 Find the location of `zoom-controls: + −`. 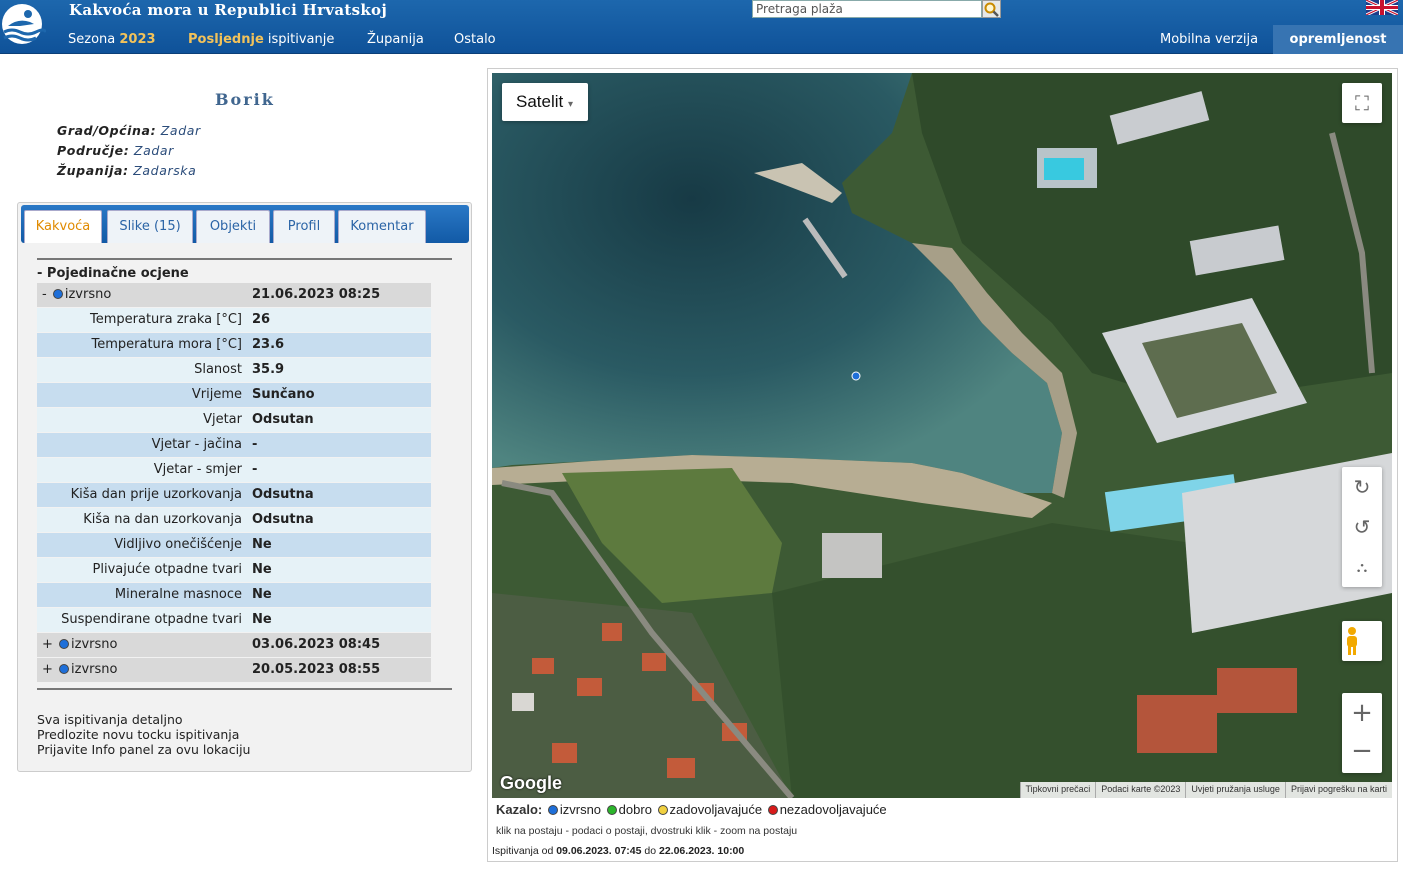

zoom-controls: + − is located at coordinates (1362, 733).